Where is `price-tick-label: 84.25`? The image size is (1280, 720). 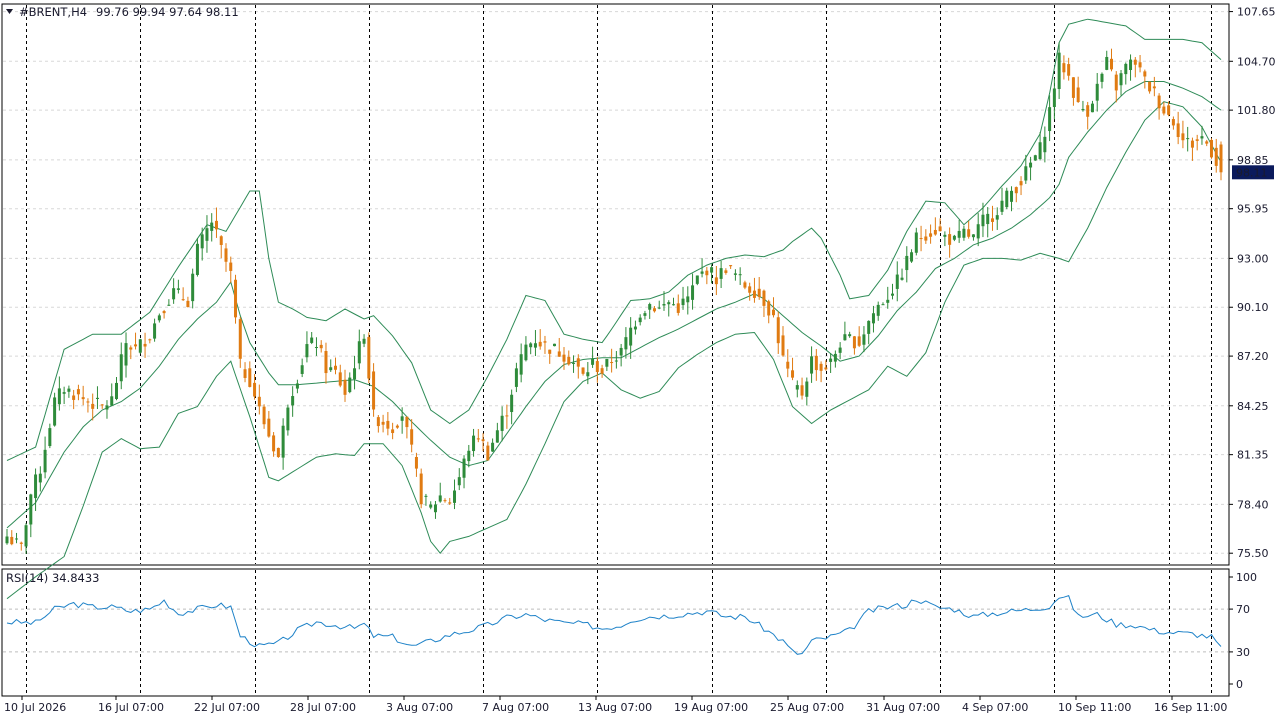 price-tick-label: 84.25 is located at coordinates (1253, 406).